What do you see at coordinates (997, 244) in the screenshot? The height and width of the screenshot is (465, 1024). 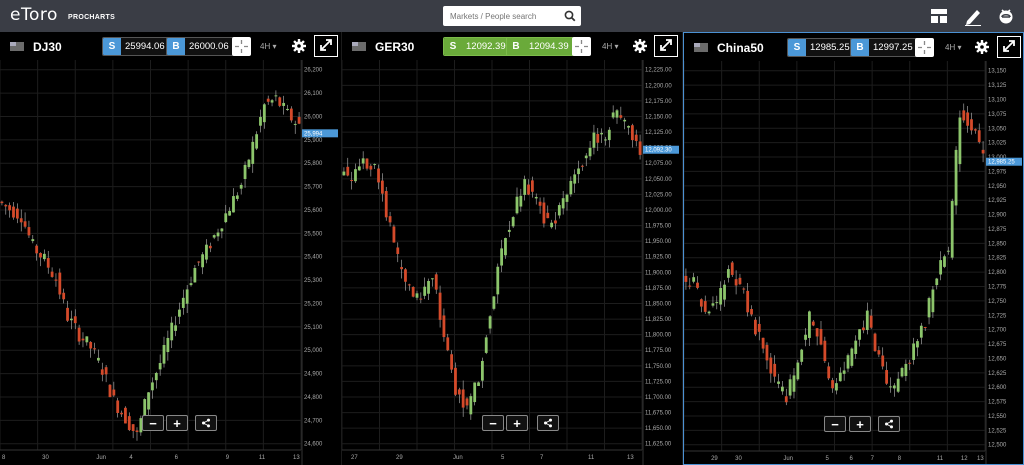 I see `y-tick-label: 12,850` at bounding box center [997, 244].